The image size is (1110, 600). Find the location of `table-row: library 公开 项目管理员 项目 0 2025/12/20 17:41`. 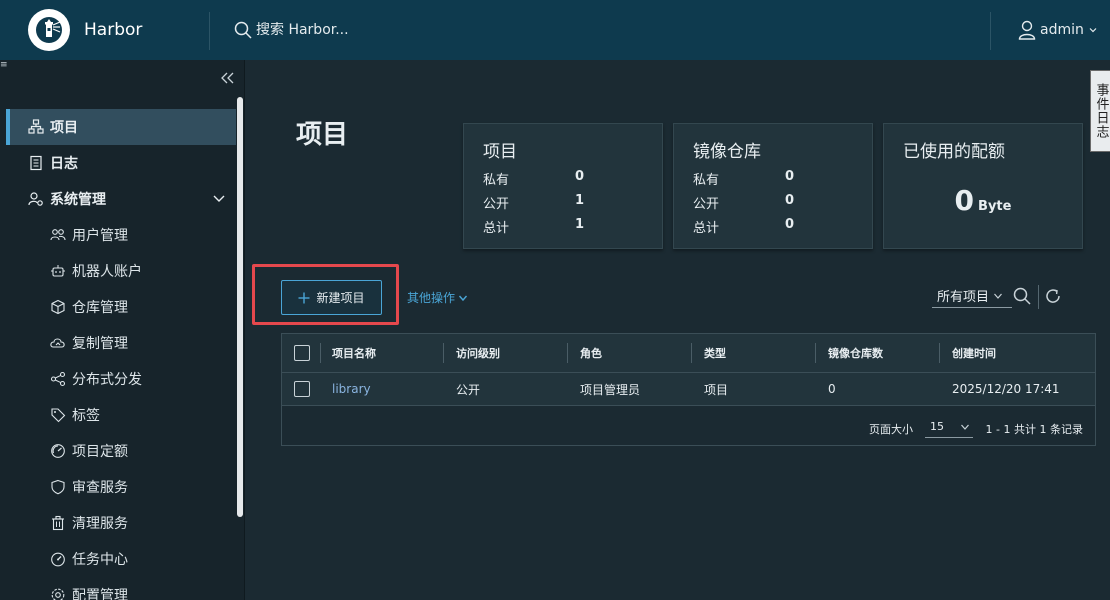

table-row: library 公开 项目管理员 项目 0 2025/12/20 17:41 is located at coordinates (688, 389).